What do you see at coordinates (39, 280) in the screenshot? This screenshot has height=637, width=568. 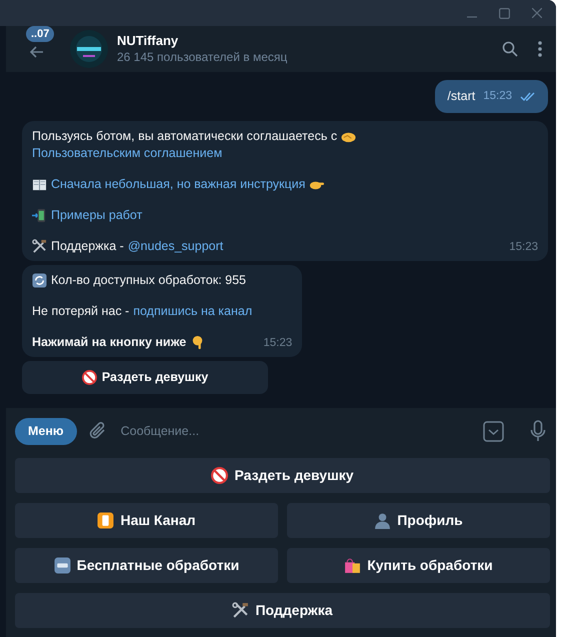 I see `refresh-icon` at bounding box center [39, 280].